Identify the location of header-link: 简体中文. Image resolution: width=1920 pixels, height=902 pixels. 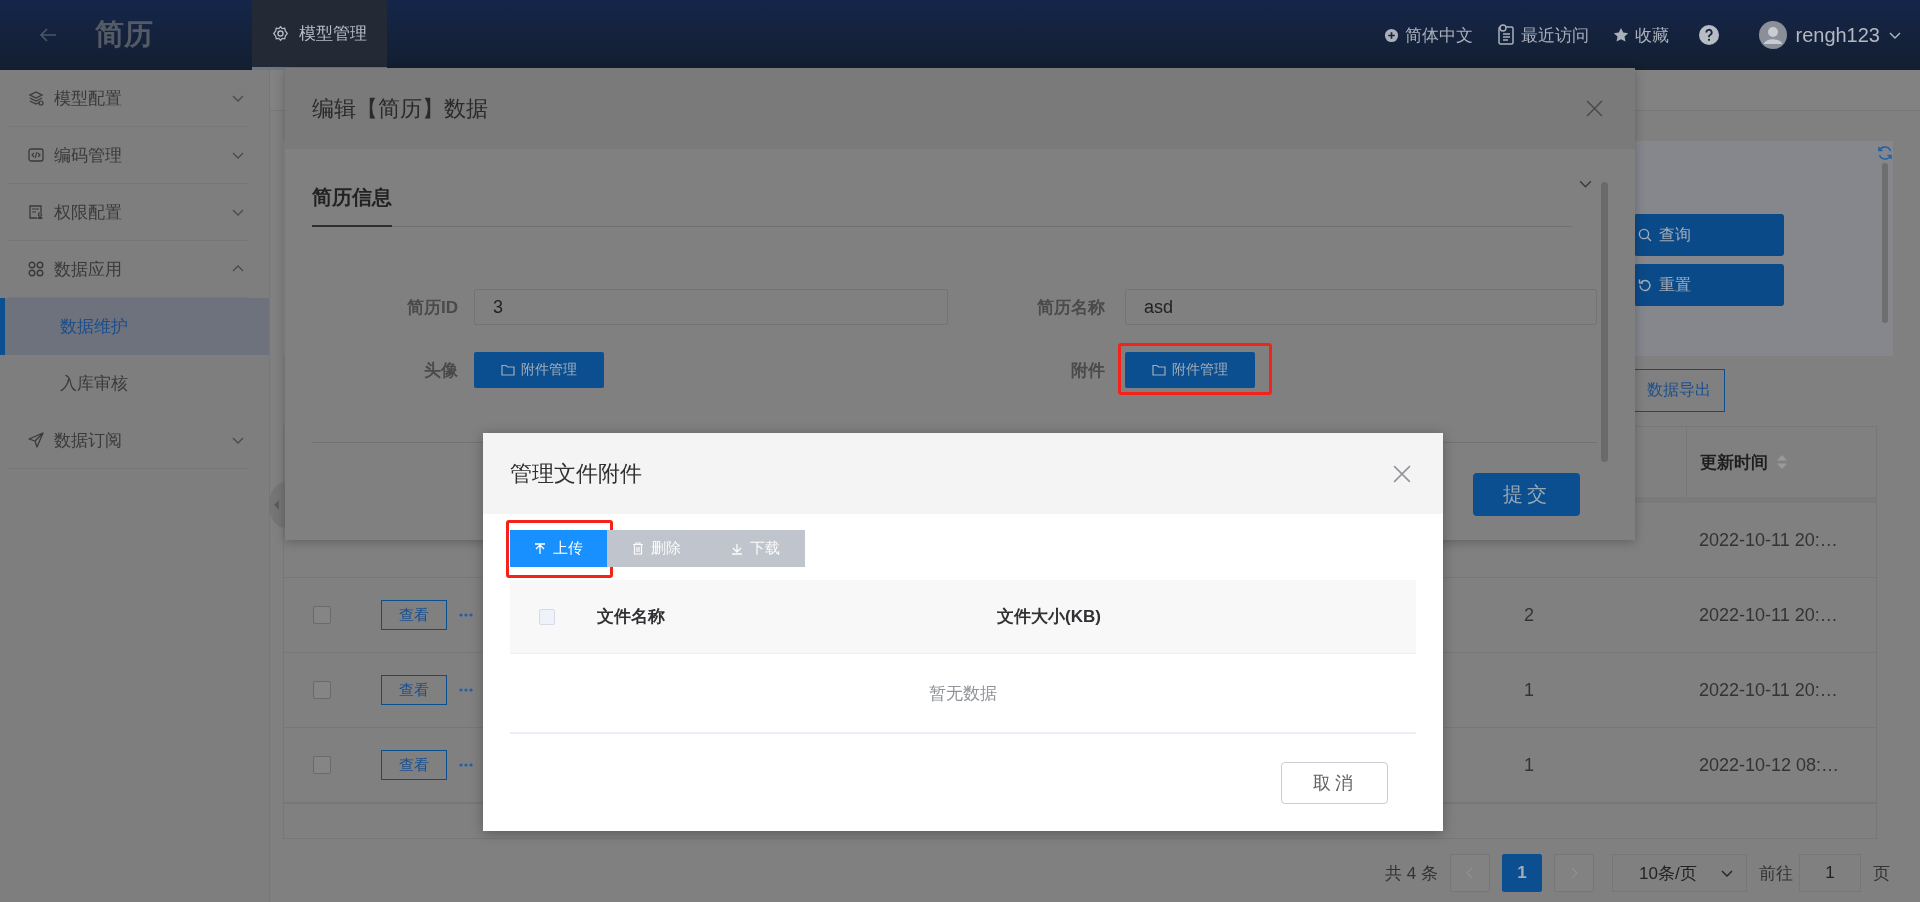
(1429, 35).